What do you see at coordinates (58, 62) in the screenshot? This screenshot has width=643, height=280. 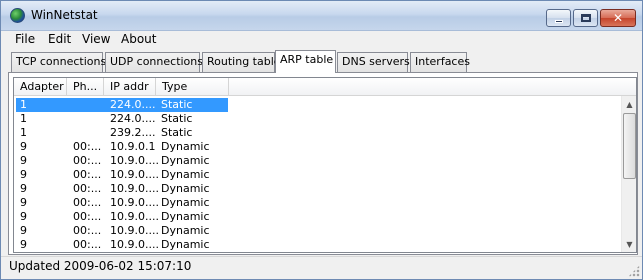 I see `tab-tcp-connections: TCP connections` at bounding box center [58, 62].